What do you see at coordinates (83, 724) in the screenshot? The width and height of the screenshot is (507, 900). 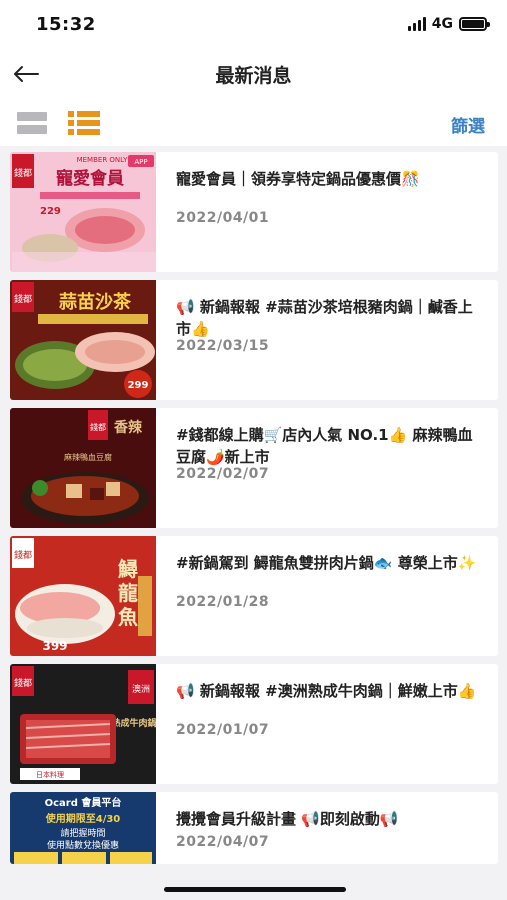 I see `news-thumbnail: 錢都 澳洲 熟成牛肉鍋 日本料理` at bounding box center [83, 724].